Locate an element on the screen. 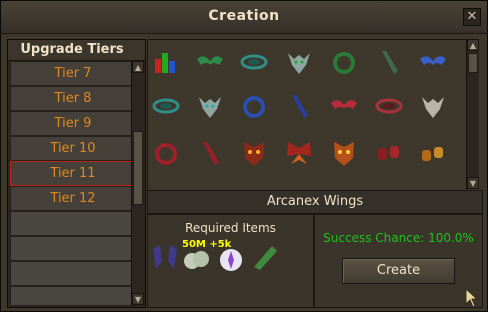 This screenshot has width=488, height=312. tier-item-9: Tier 9 is located at coordinates (73, 123).